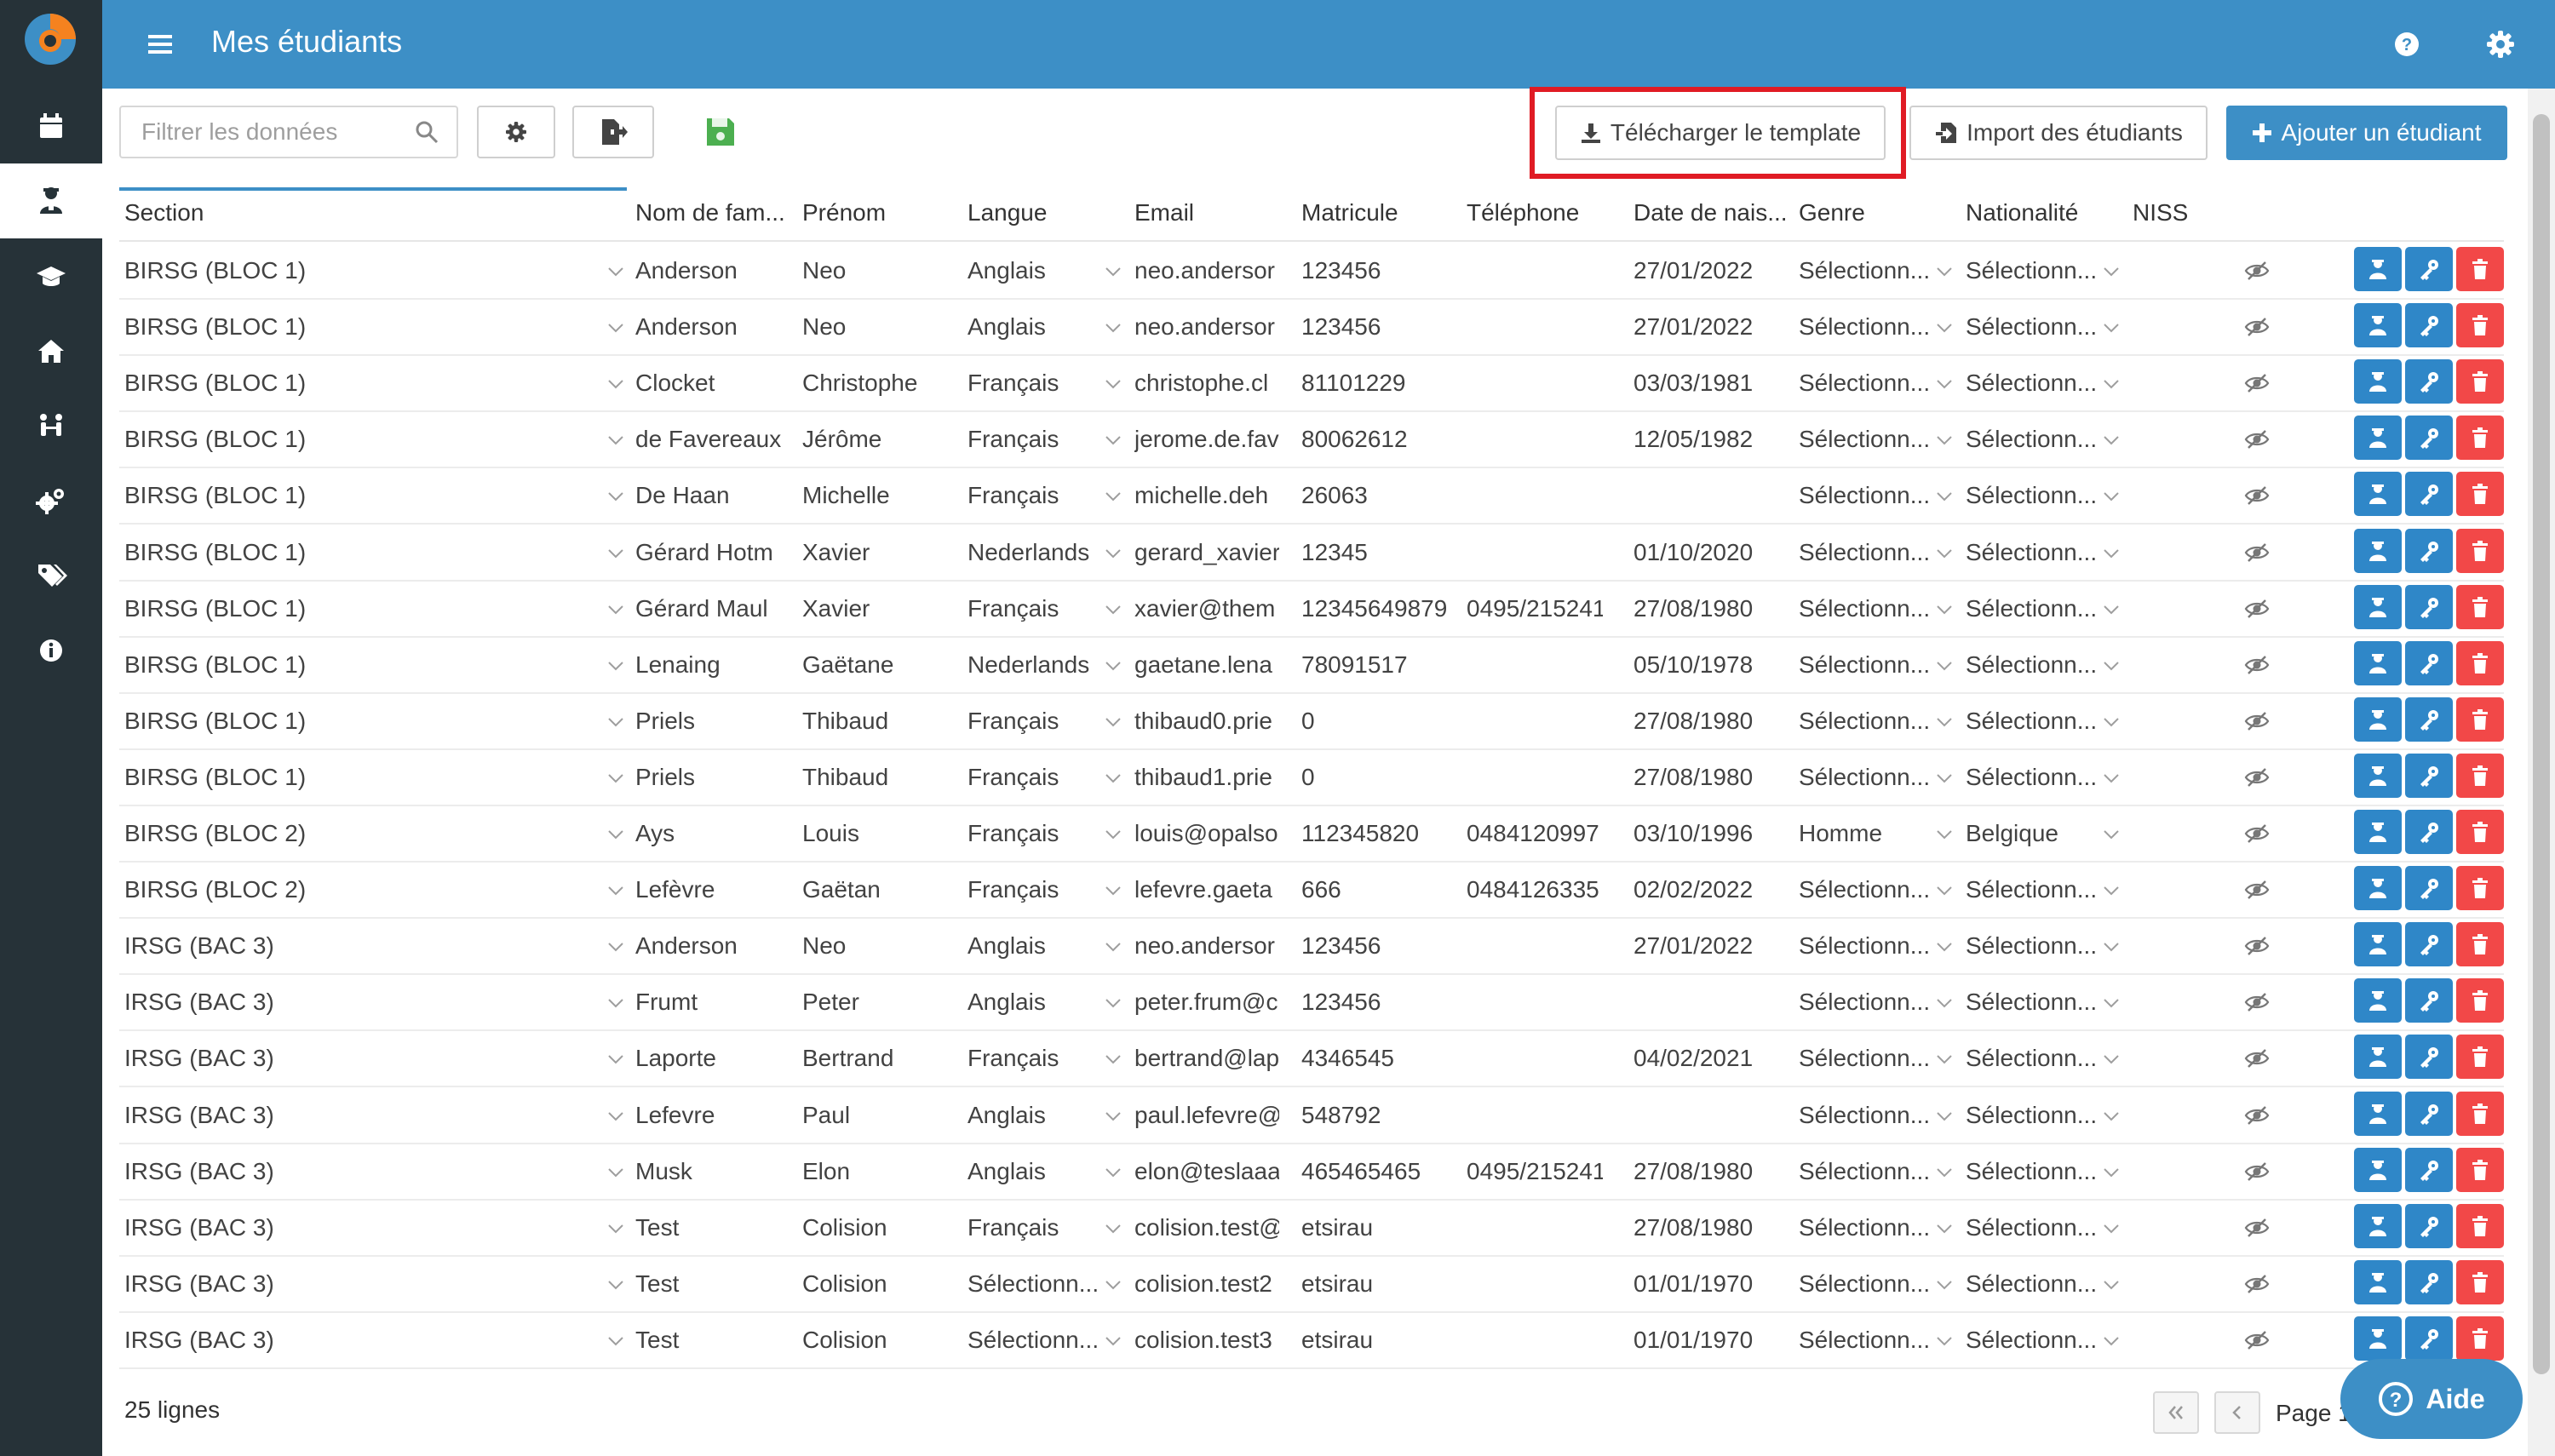  I want to click on first-page-button, so click(2176, 1413).